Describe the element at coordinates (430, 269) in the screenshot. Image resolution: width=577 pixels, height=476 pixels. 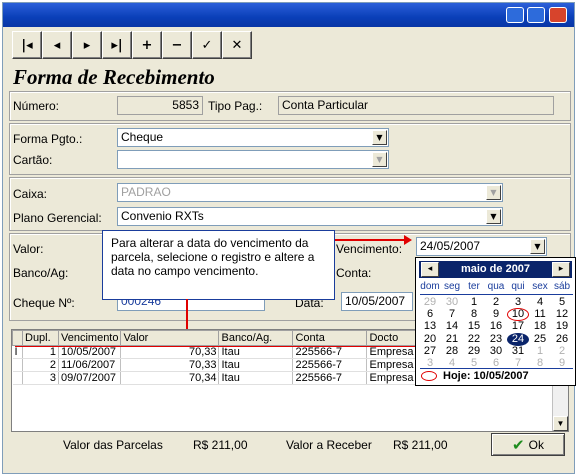
I see `prev-month-icon: ◂` at that location.